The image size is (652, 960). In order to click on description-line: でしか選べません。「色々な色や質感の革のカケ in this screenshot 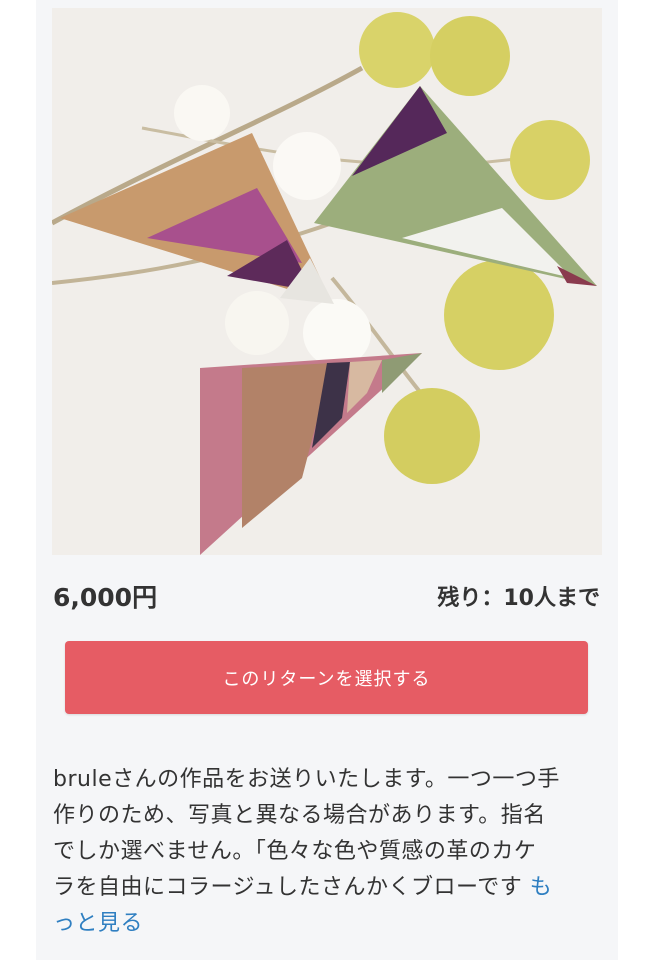, I will do `click(295, 851)`.